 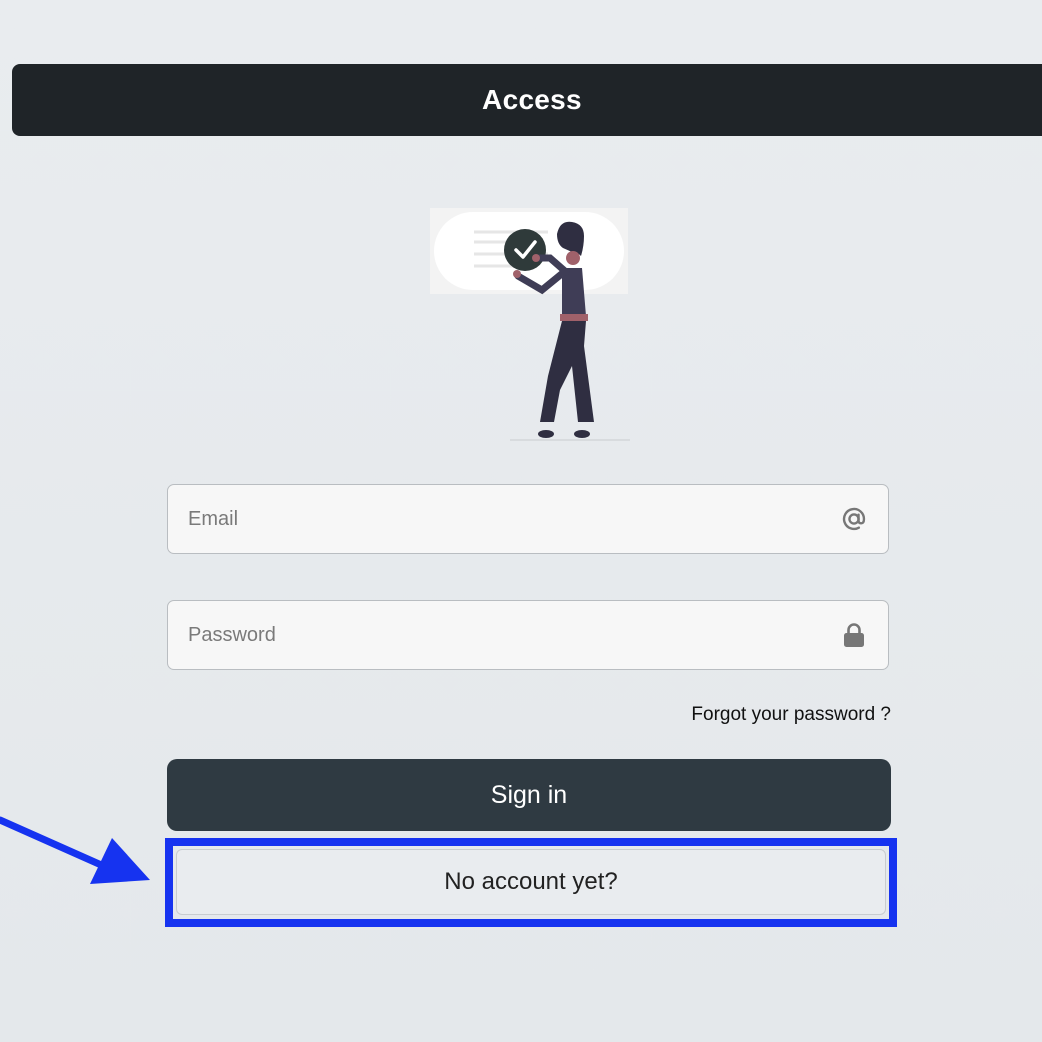 What do you see at coordinates (530, 324) in the screenshot?
I see `login-illustration` at bounding box center [530, 324].